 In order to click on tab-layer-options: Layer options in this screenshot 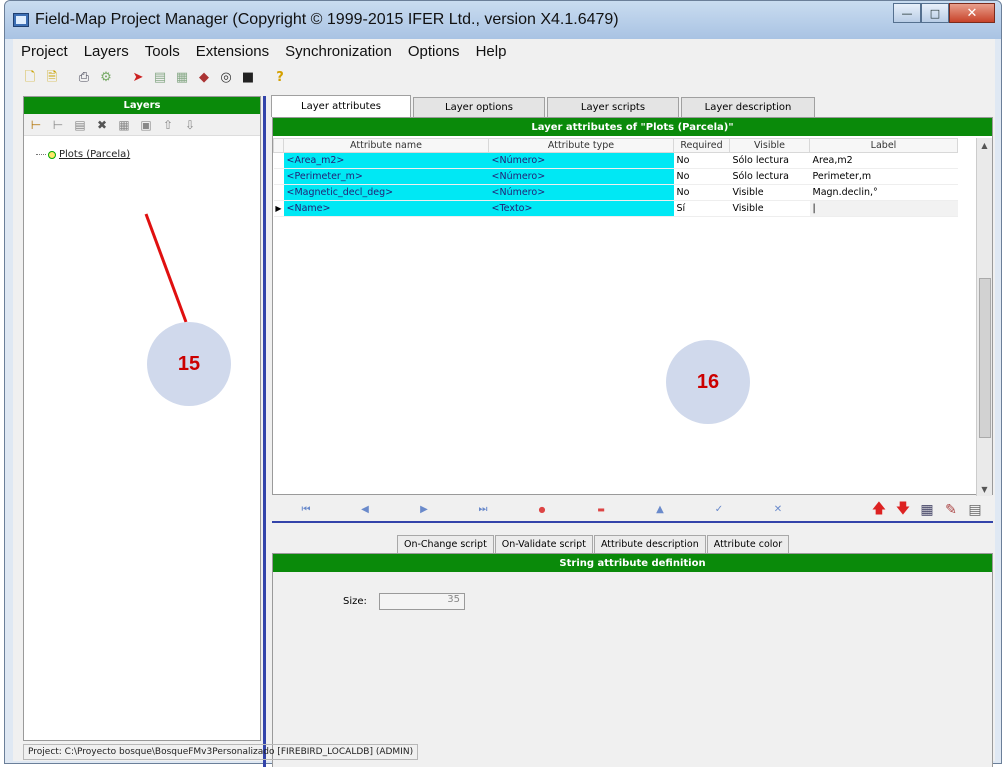, I will do `click(479, 107)`.